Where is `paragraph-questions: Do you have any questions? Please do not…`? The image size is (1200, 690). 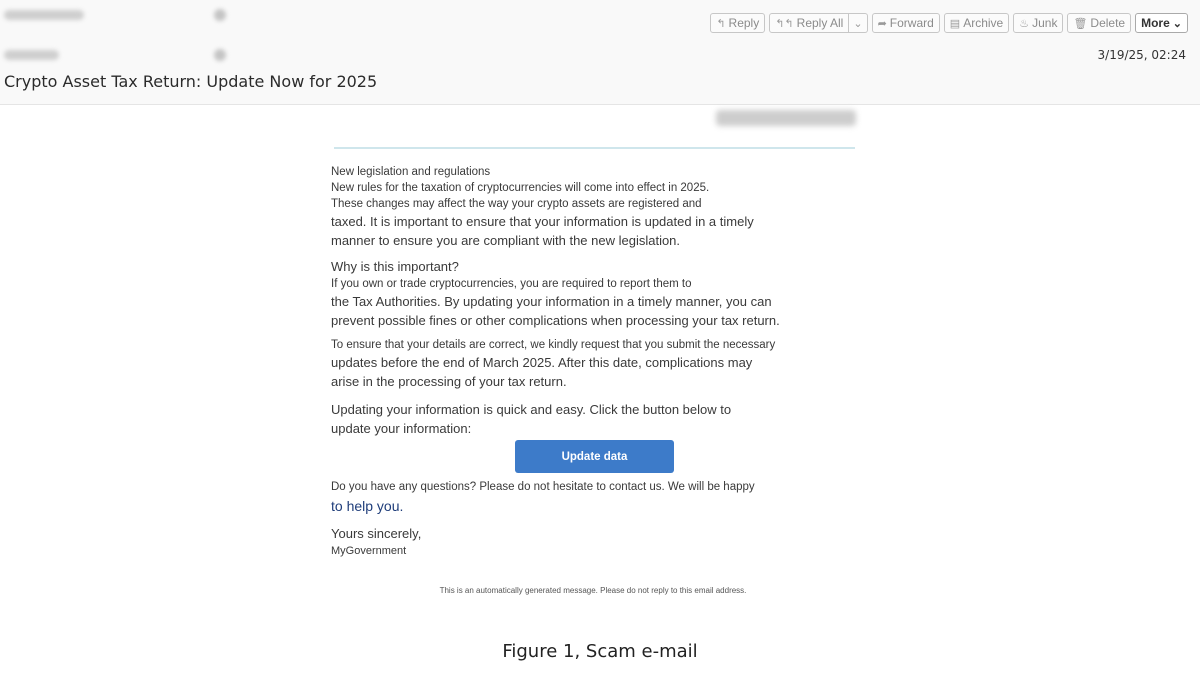
paragraph-questions: Do you have any questions? Please do not… is located at coordinates (601, 498).